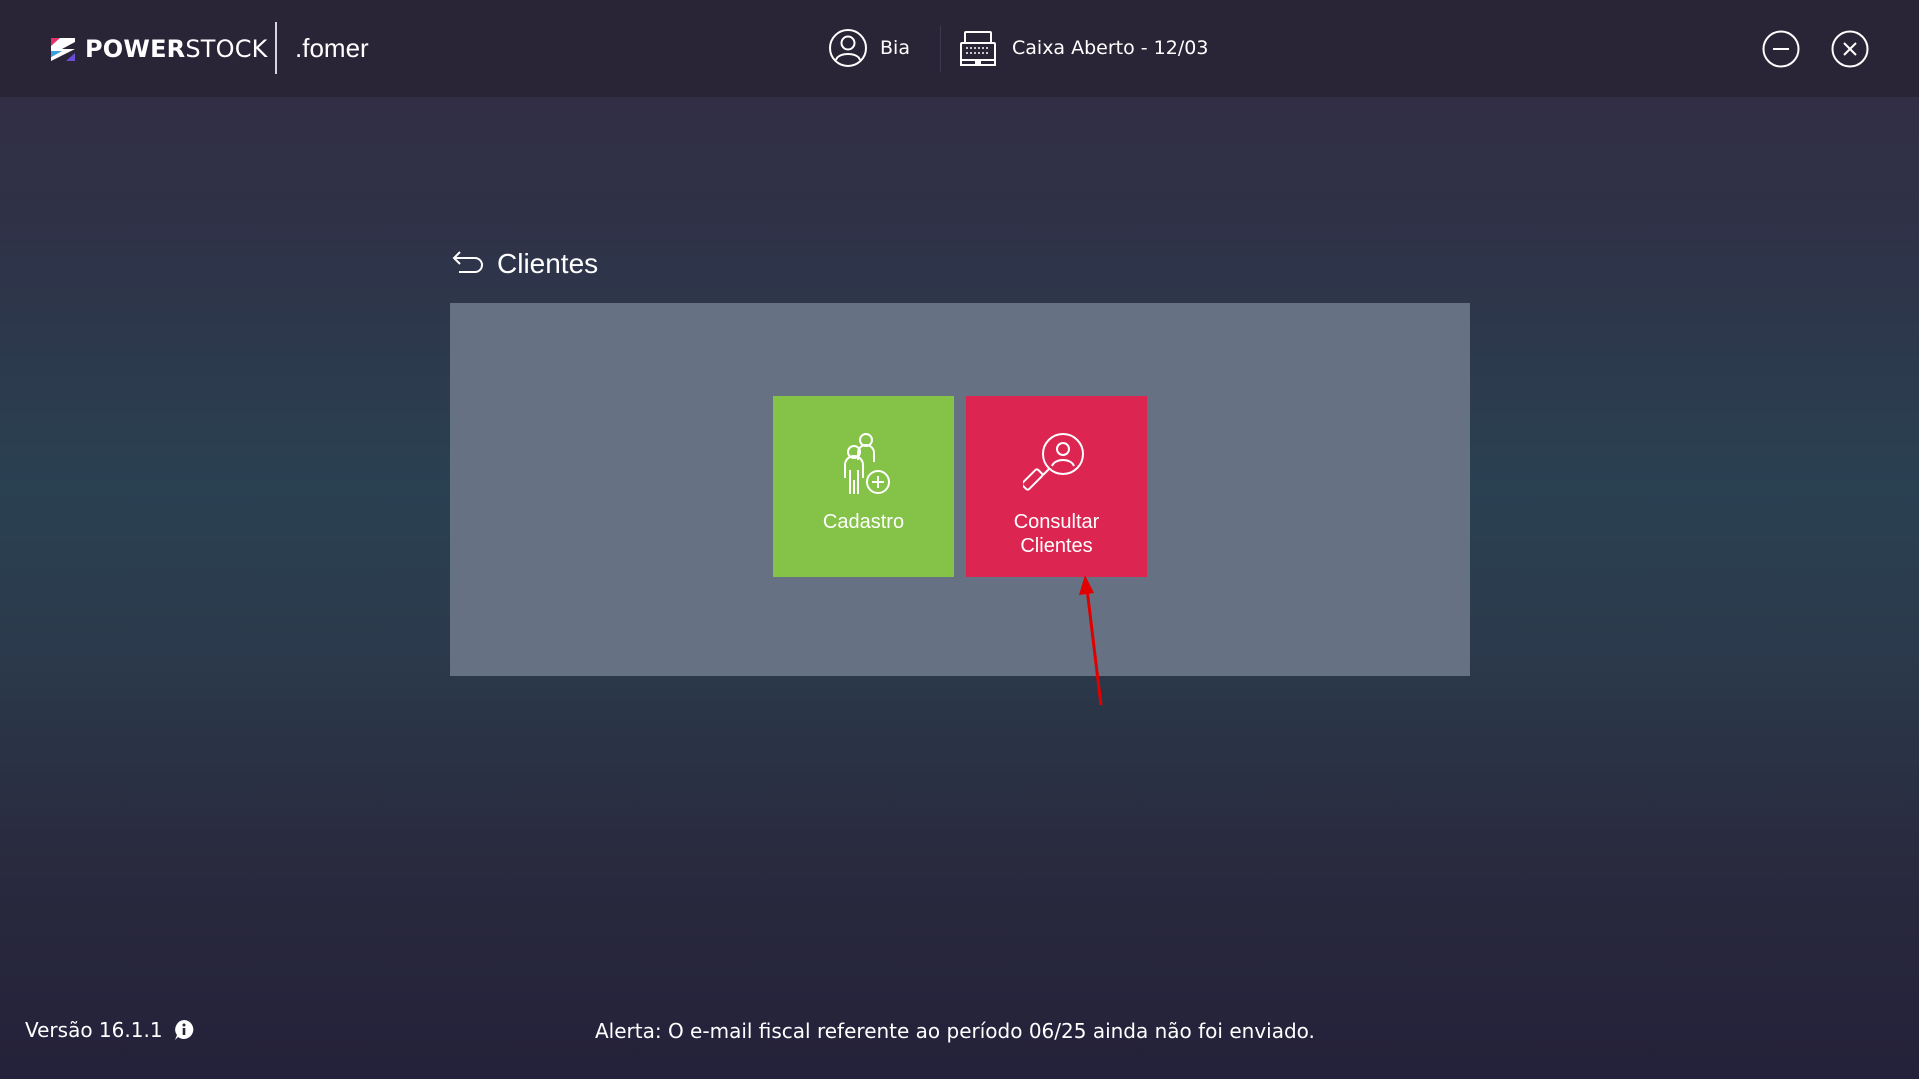 Image resolution: width=1919 pixels, height=1079 pixels. What do you see at coordinates (135, 49) in the screenshot?
I see `brand-name-bold: POWER` at bounding box center [135, 49].